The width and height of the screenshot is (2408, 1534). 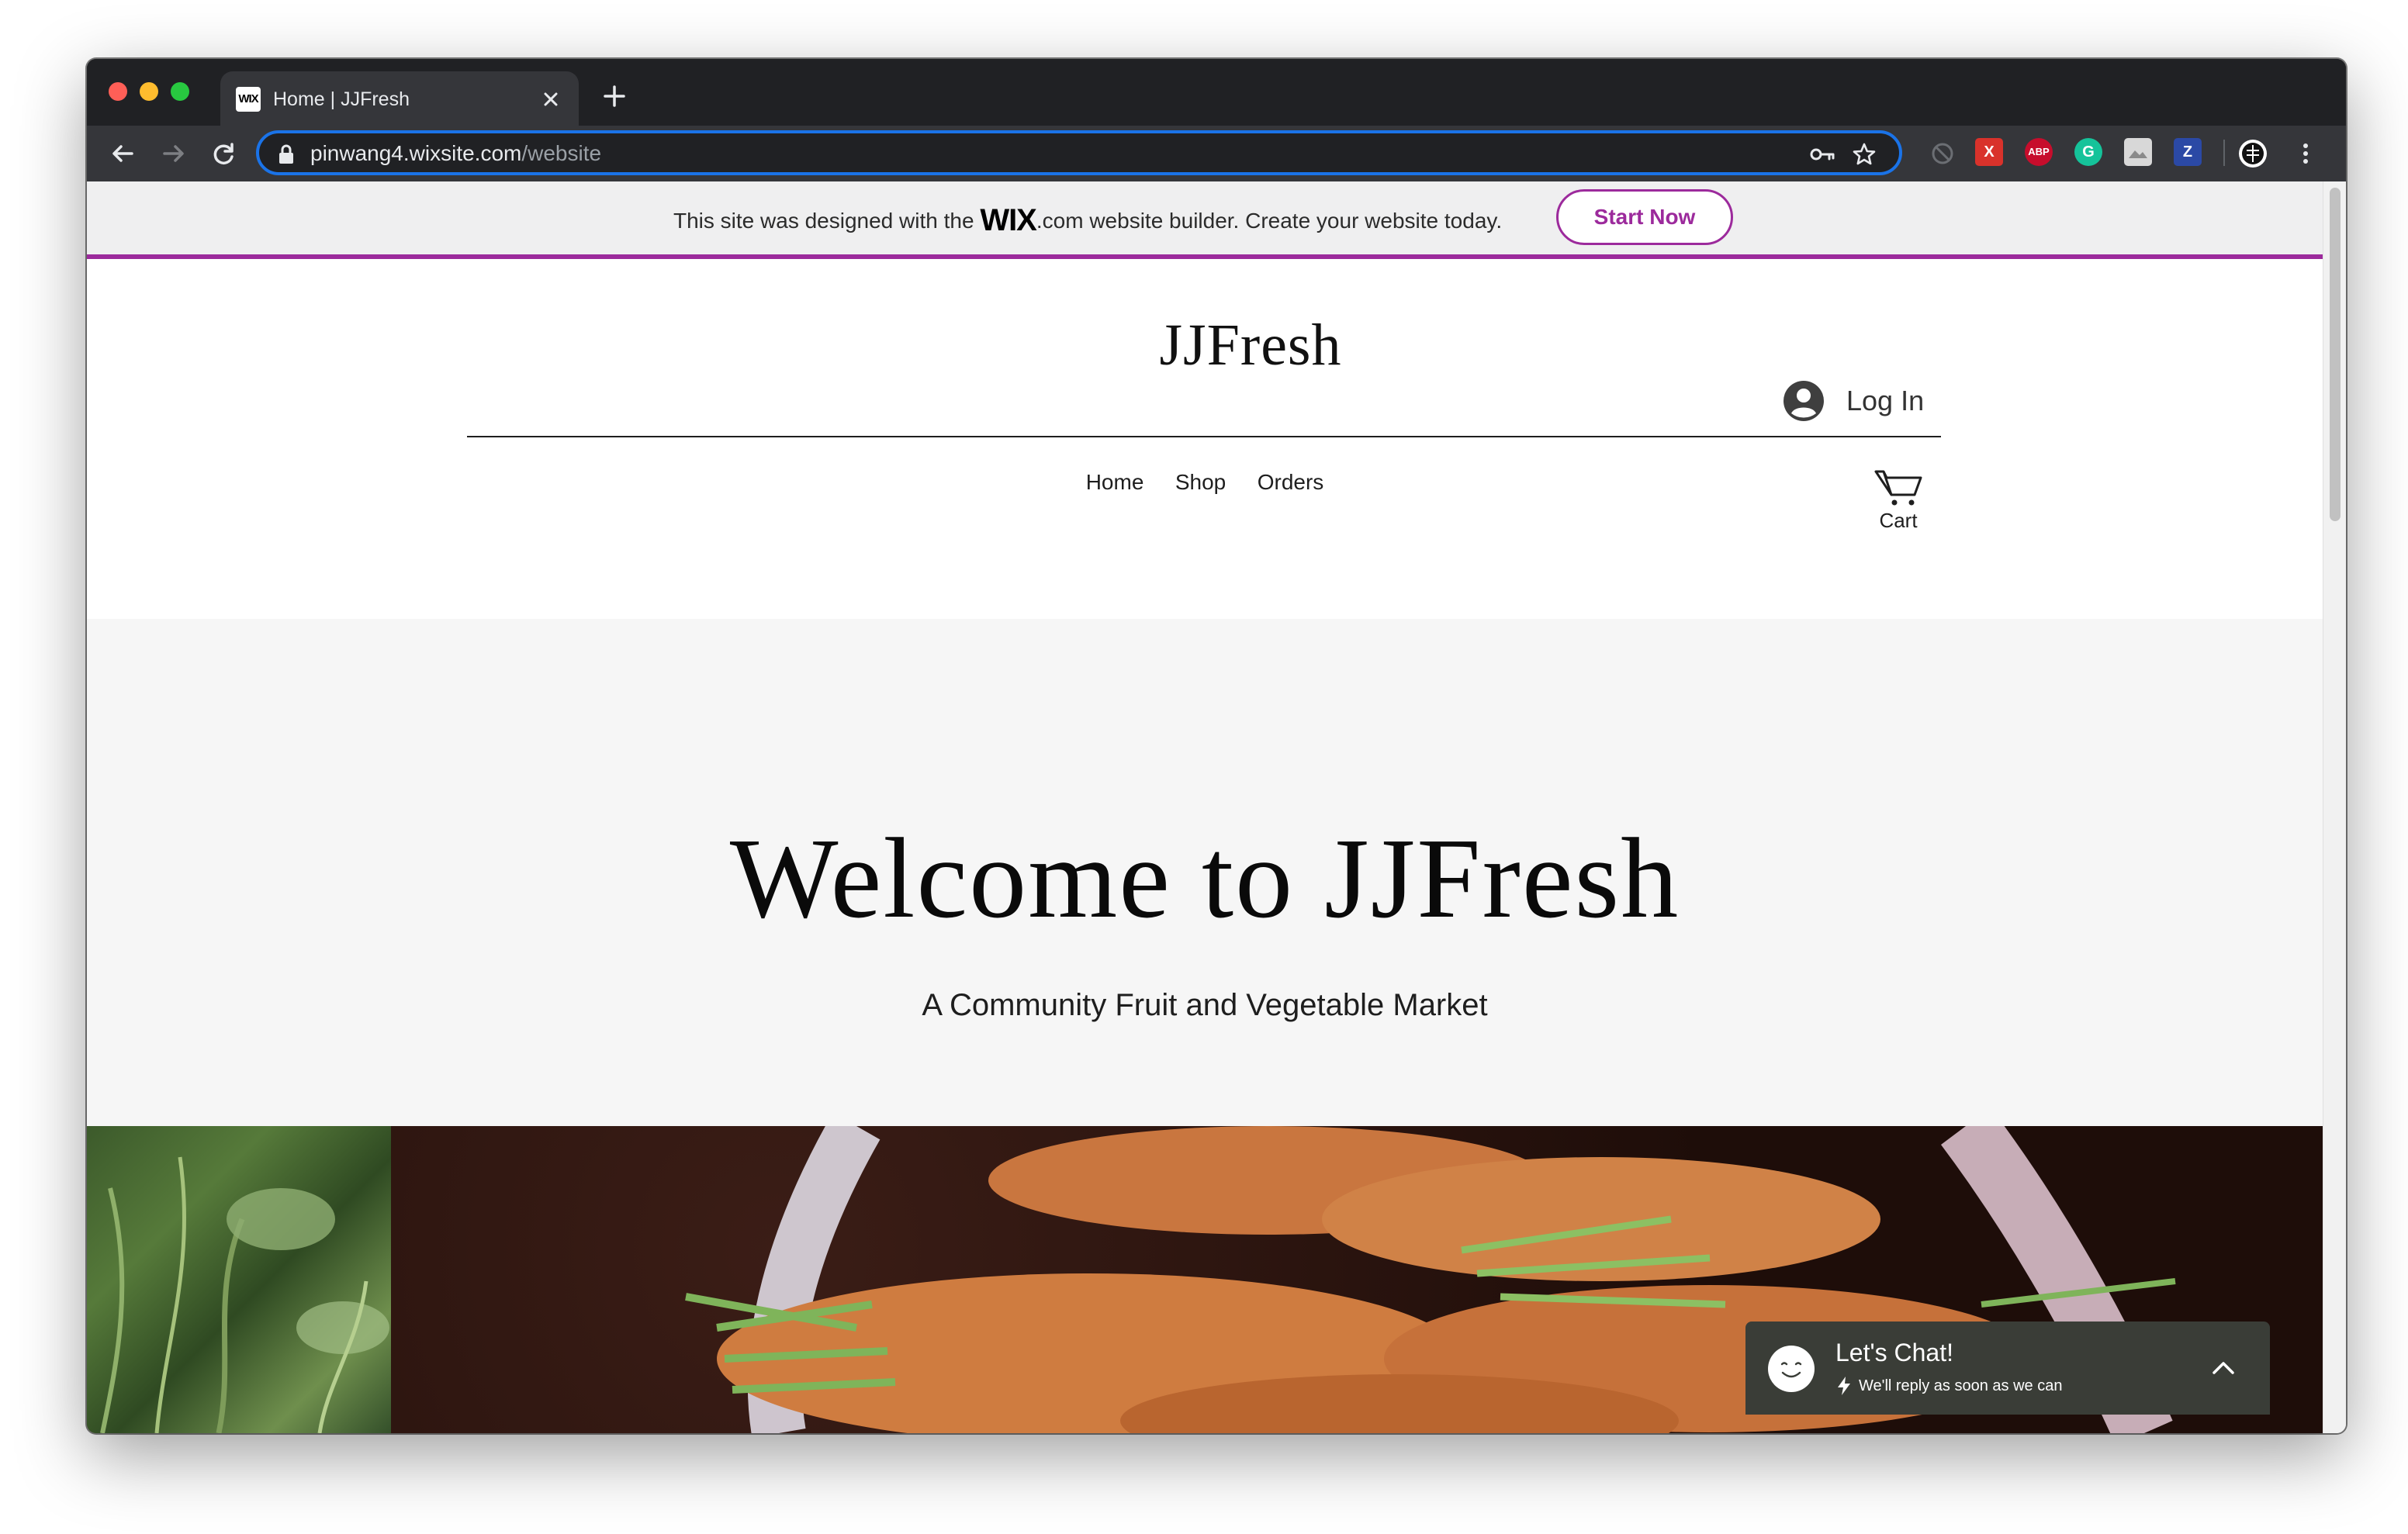 What do you see at coordinates (2305, 153) in the screenshot?
I see `menu-dots-icon` at bounding box center [2305, 153].